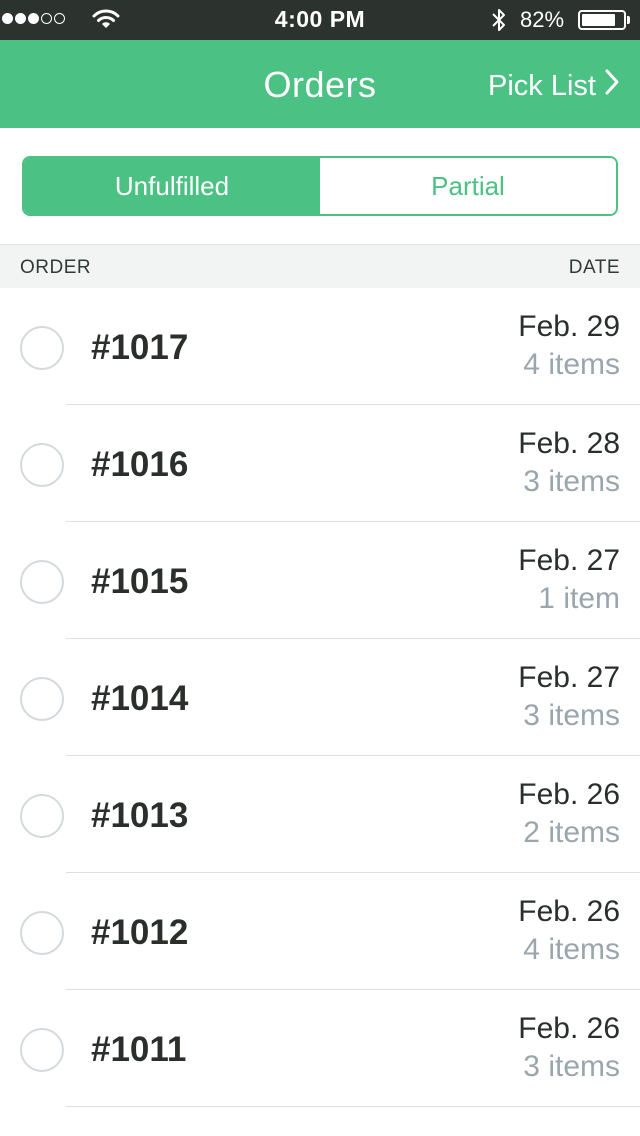  I want to click on order-number: #1015, so click(140, 581).